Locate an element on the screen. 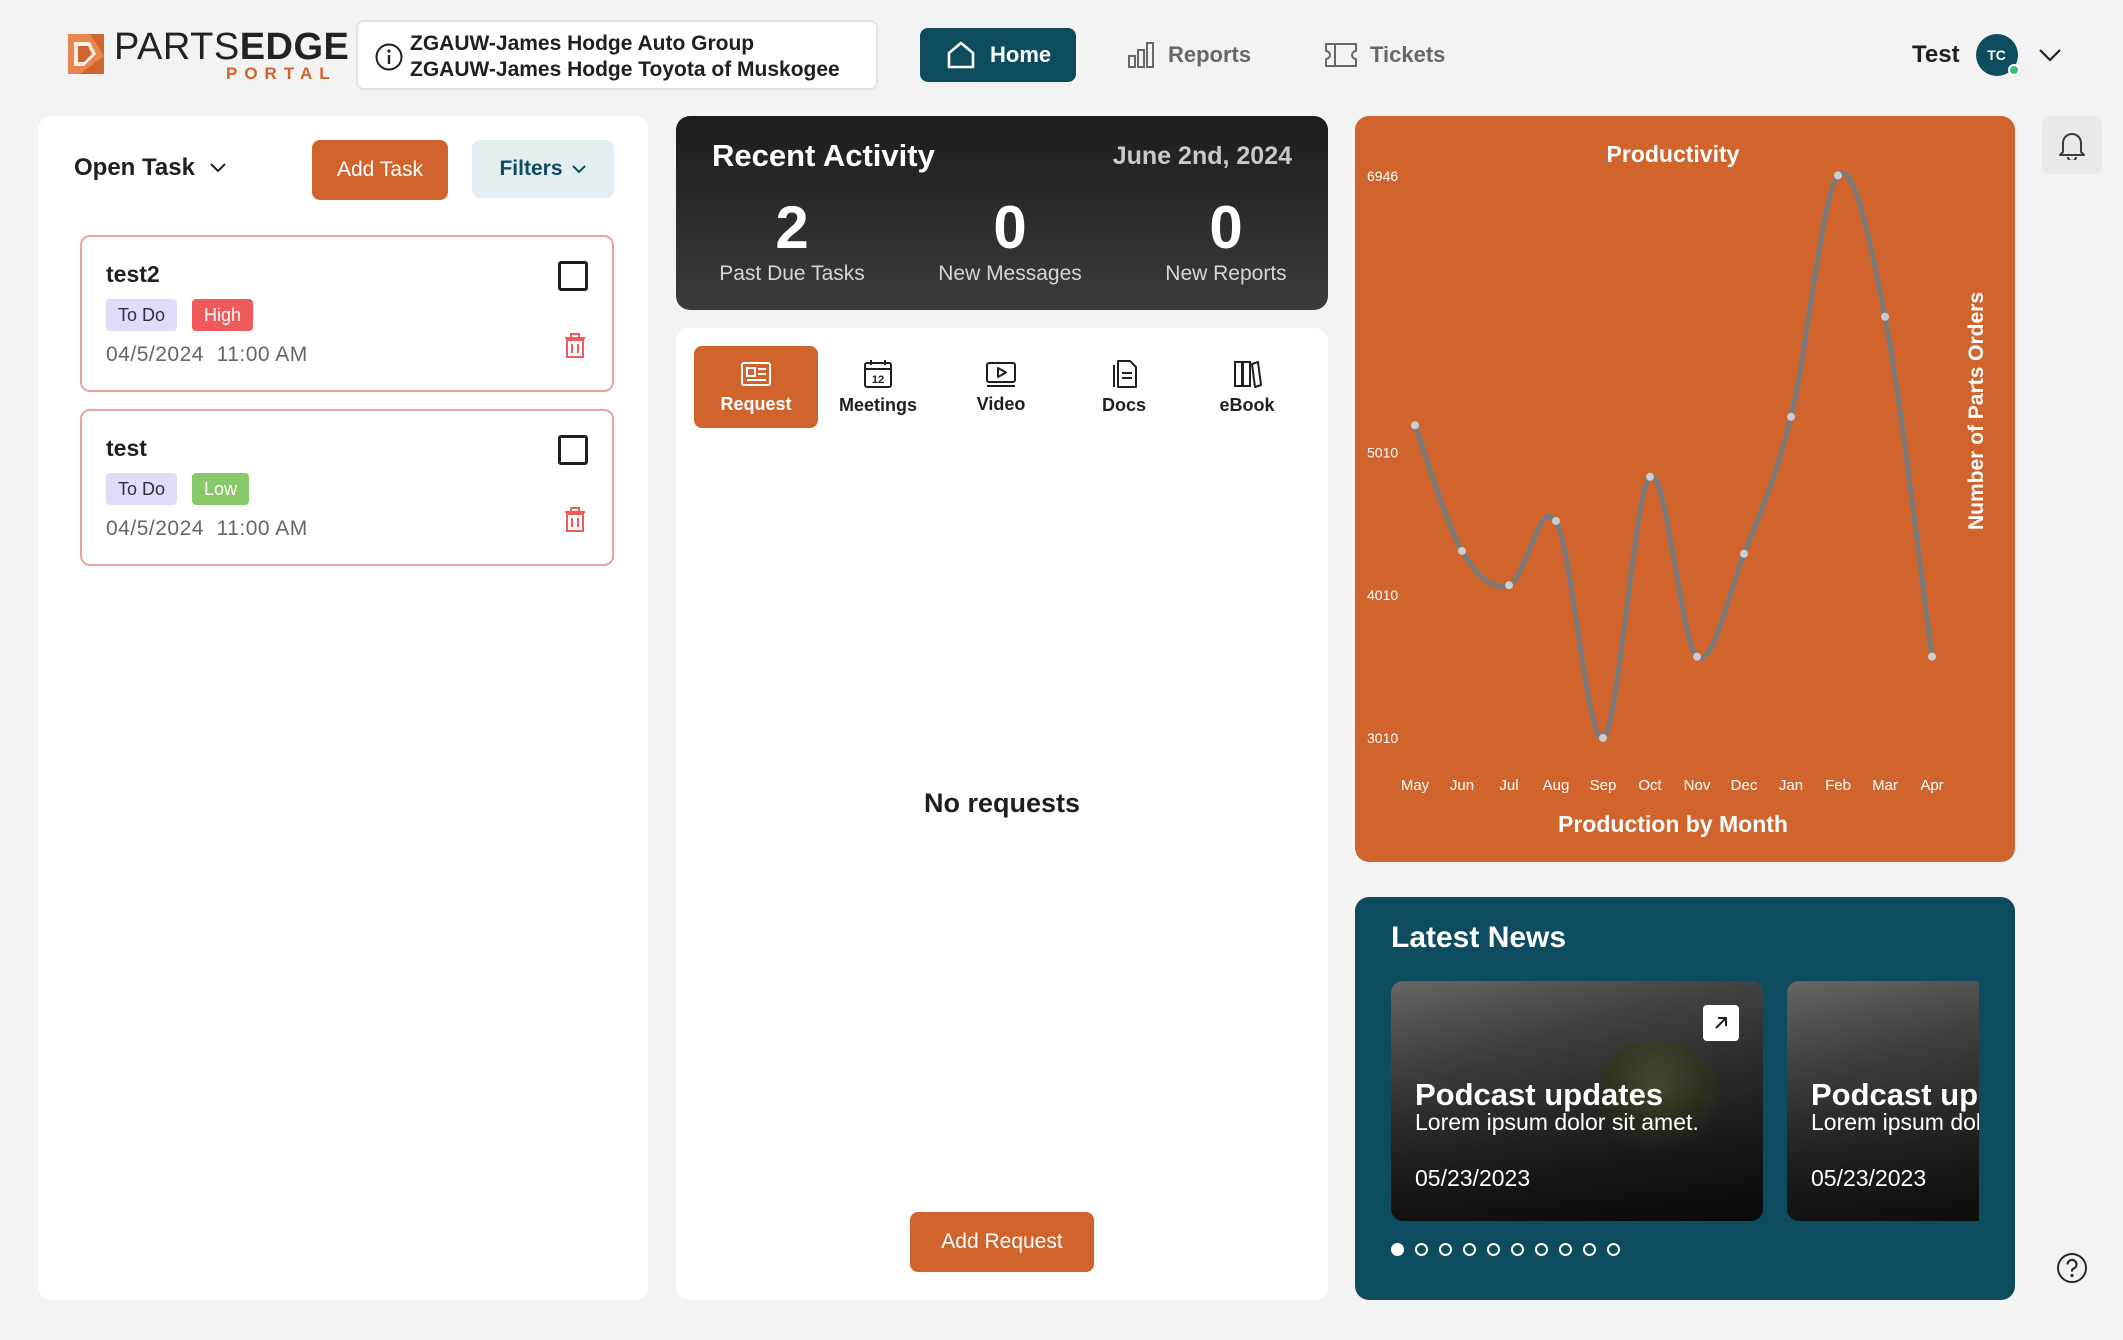 The width and height of the screenshot is (2123, 1340). logo-subtitle: PORTAL is located at coordinates (281, 73).